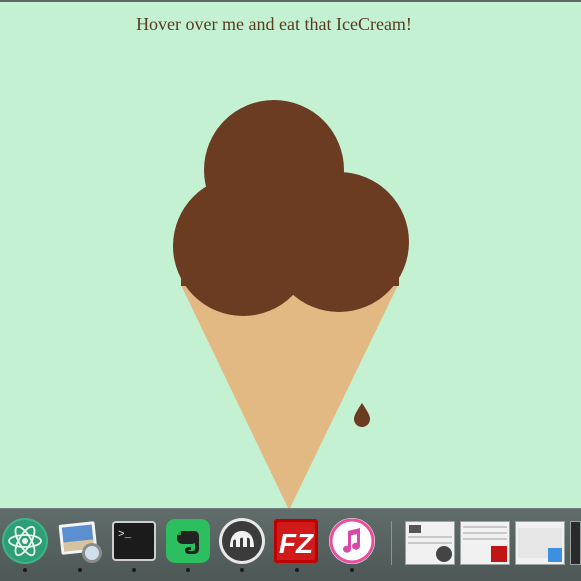  Describe the element at coordinates (444, 554) in the screenshot. I see `mamp-badge-icon` at that location.